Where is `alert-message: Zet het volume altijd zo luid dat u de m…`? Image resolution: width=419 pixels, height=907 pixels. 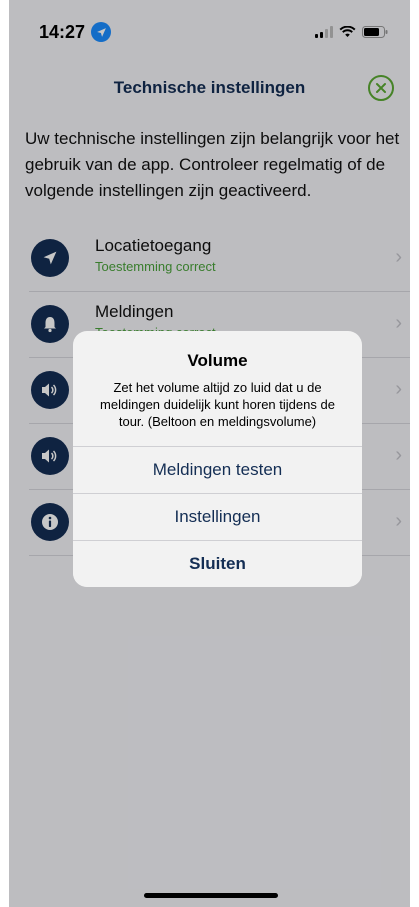
alert-message: Zet het volume altijd zo luid dat u de m… is located at coordinates (217, 404).